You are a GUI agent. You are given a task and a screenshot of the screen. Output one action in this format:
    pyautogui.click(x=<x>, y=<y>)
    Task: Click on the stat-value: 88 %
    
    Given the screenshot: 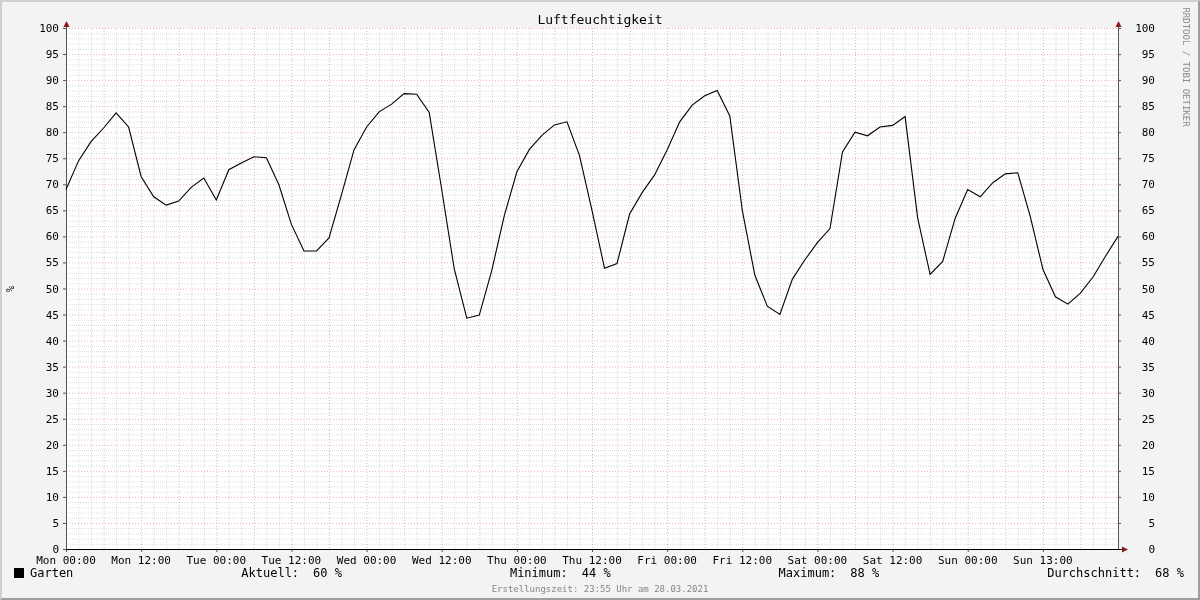 What is the action you would take?
    pyautogui.click(x=865, y=573)
    